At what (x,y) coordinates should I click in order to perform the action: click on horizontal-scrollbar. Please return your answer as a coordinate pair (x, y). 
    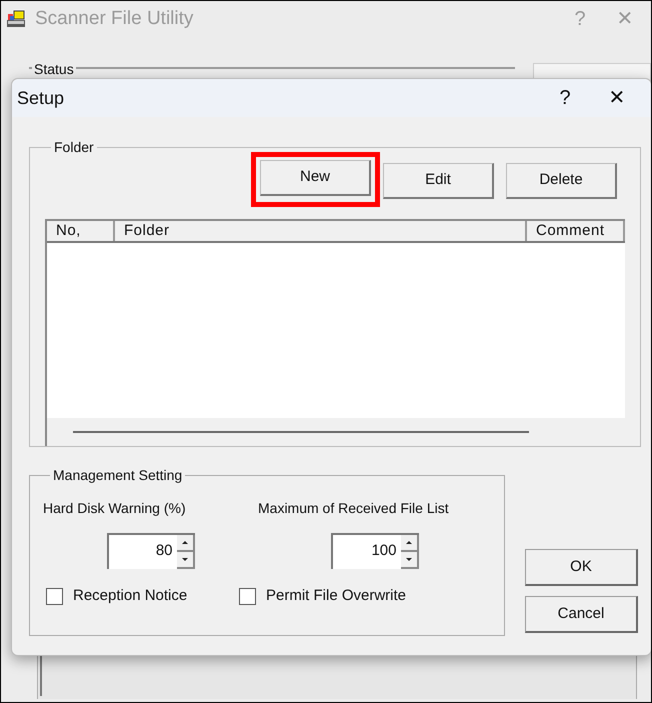
    Looking at the image, I should click on (336, 432).